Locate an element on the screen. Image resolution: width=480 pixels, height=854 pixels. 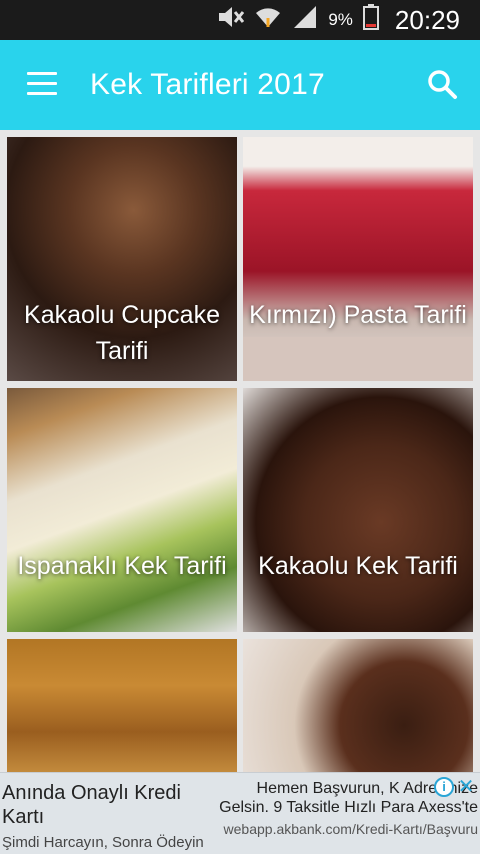
recipe-title: Kırmızı) Pasta Tarifi is located at coordinates (358, 315).